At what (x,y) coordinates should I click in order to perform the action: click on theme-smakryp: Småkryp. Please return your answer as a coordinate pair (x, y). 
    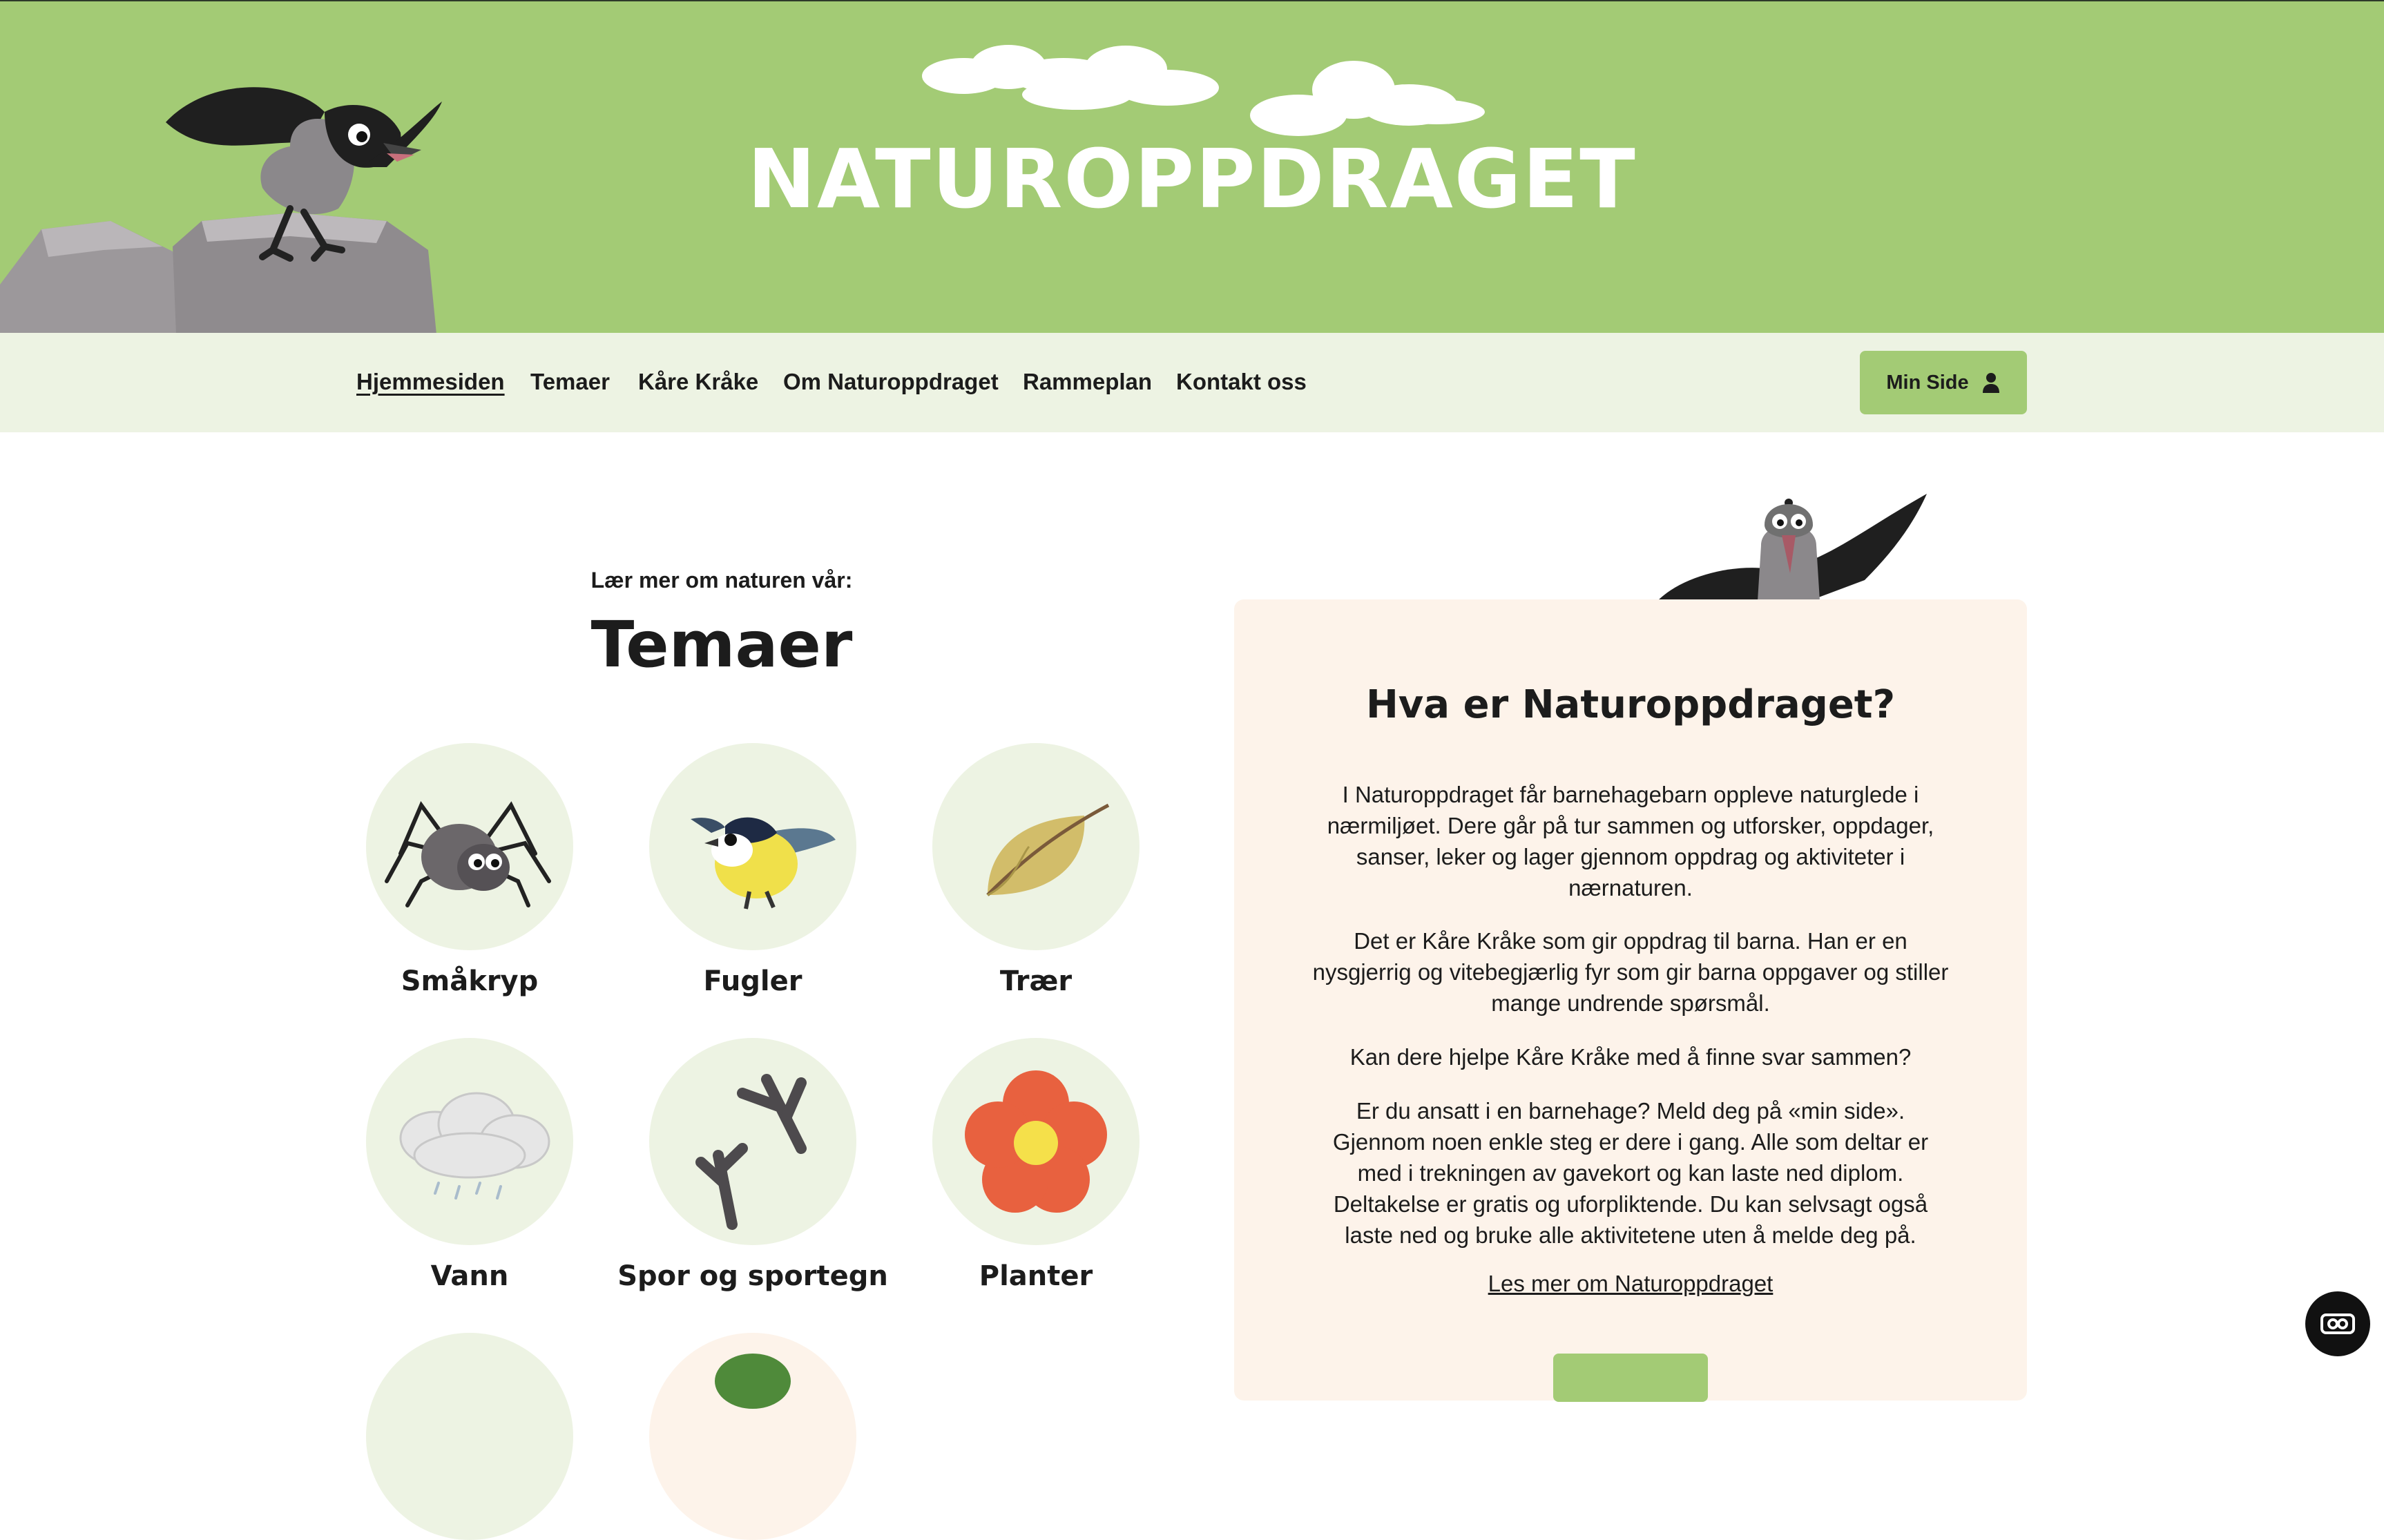
    Looking at the image, I should click on (470, 870).